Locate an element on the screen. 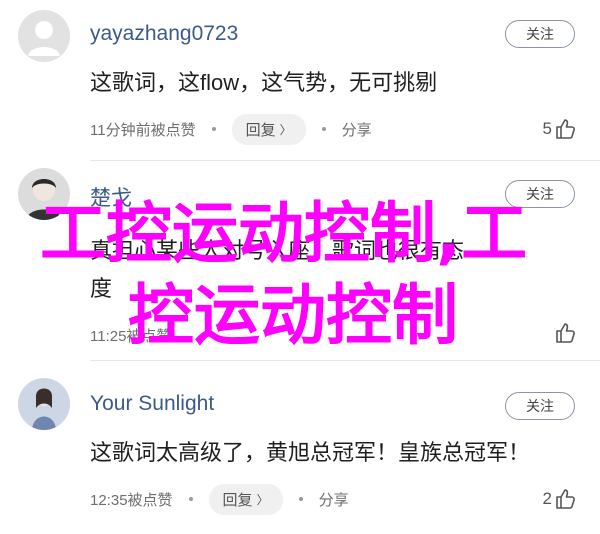 The image size is (600, 534). comment-text-line2: 度 is located at coordinates (101, 288).